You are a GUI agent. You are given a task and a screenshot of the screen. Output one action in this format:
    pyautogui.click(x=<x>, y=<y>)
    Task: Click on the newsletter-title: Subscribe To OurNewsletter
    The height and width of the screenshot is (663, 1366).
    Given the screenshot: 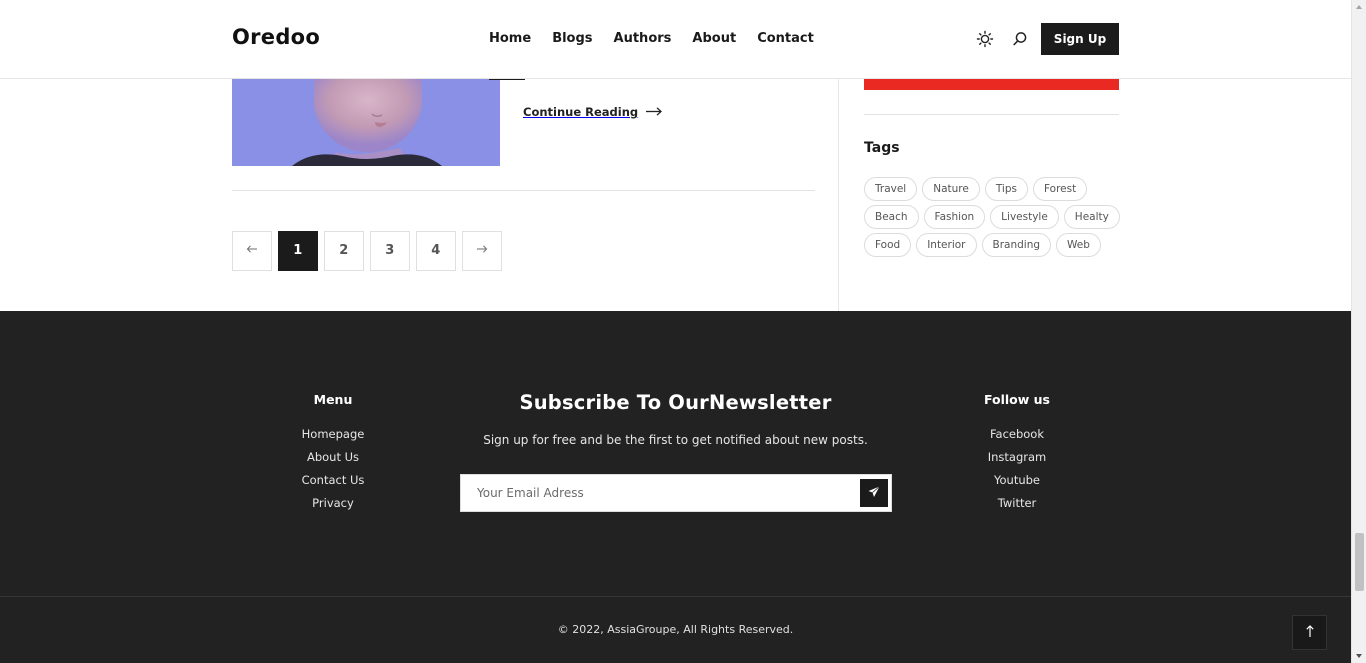 What is the action you would take?
    pyautogui.click(x=675, y=402)
    